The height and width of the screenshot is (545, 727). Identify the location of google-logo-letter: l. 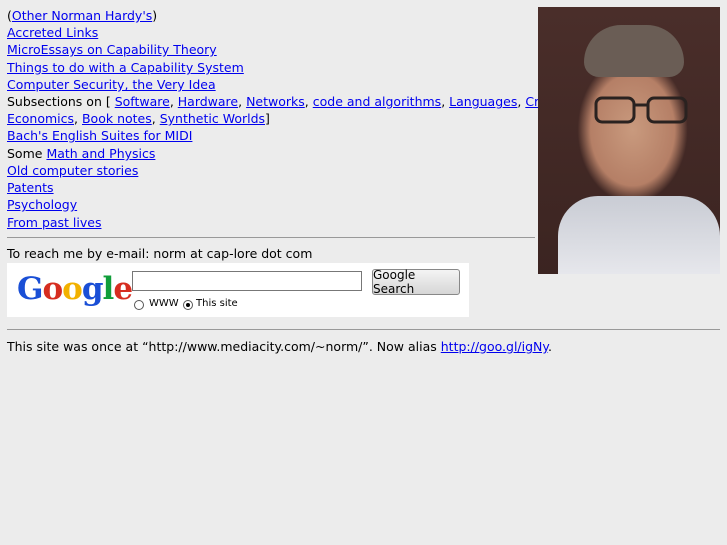
(108, 289).